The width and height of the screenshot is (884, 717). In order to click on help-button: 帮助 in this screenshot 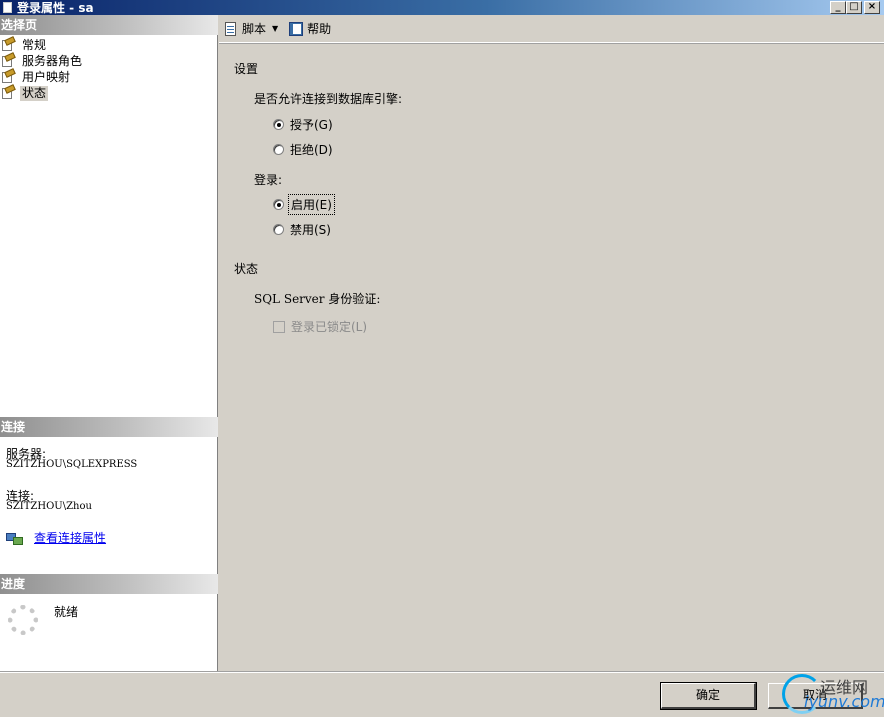, I will do `click(309, 28)`.